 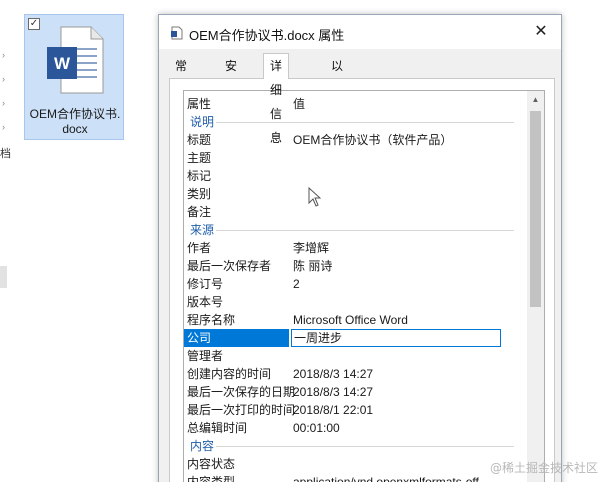 What do you see at coordinates (5, 153) in the screenshot?
I see `nav-item-label: 档` at bounding box center [5, 153].